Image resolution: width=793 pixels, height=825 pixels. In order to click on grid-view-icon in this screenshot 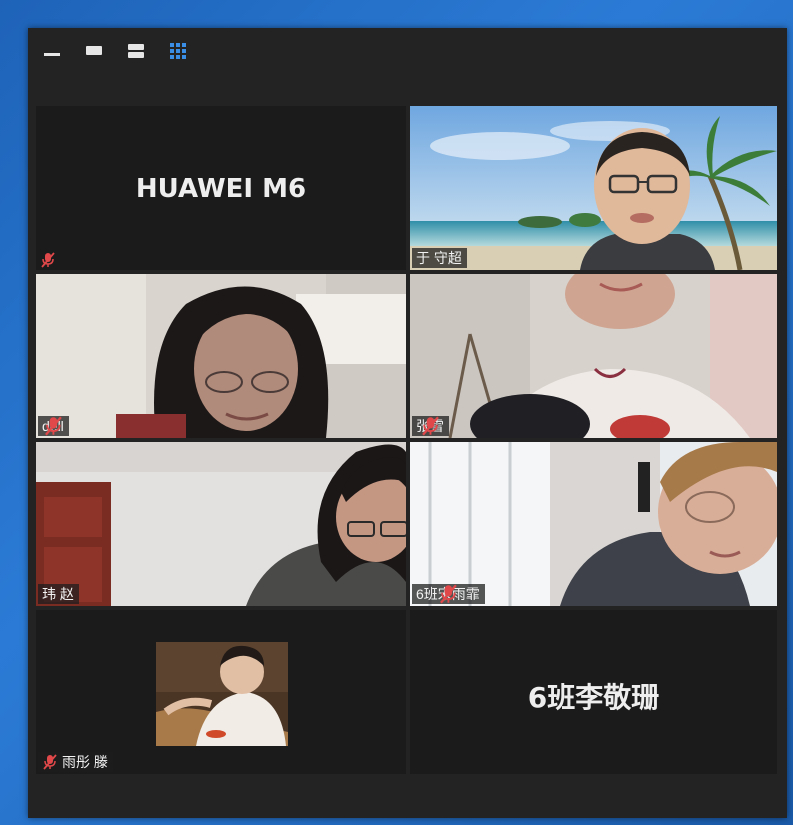, I will do `click(178, 51)`.